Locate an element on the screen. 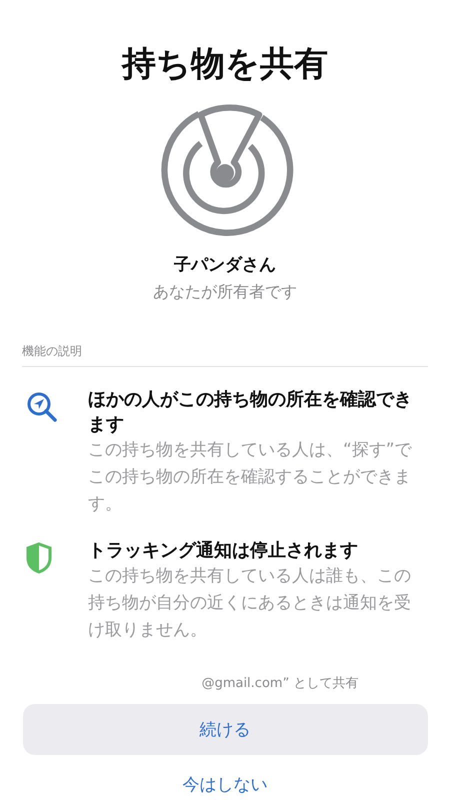  continue-button: 続ける is located at coordinates (225, 729).